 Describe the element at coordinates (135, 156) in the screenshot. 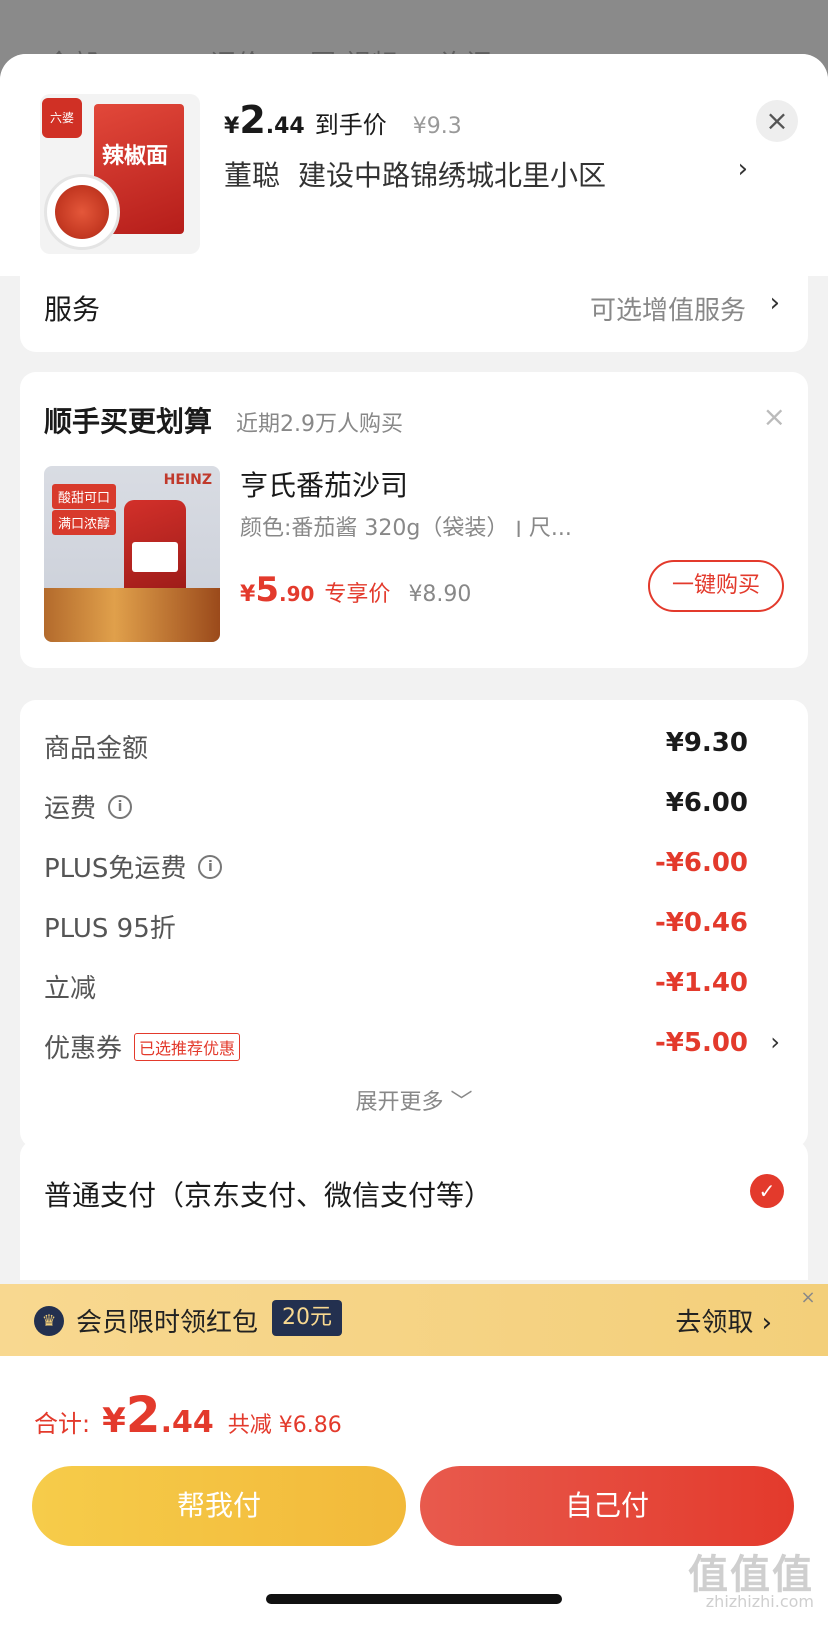

I see `product-bag-text: 辣椒面` at that location.